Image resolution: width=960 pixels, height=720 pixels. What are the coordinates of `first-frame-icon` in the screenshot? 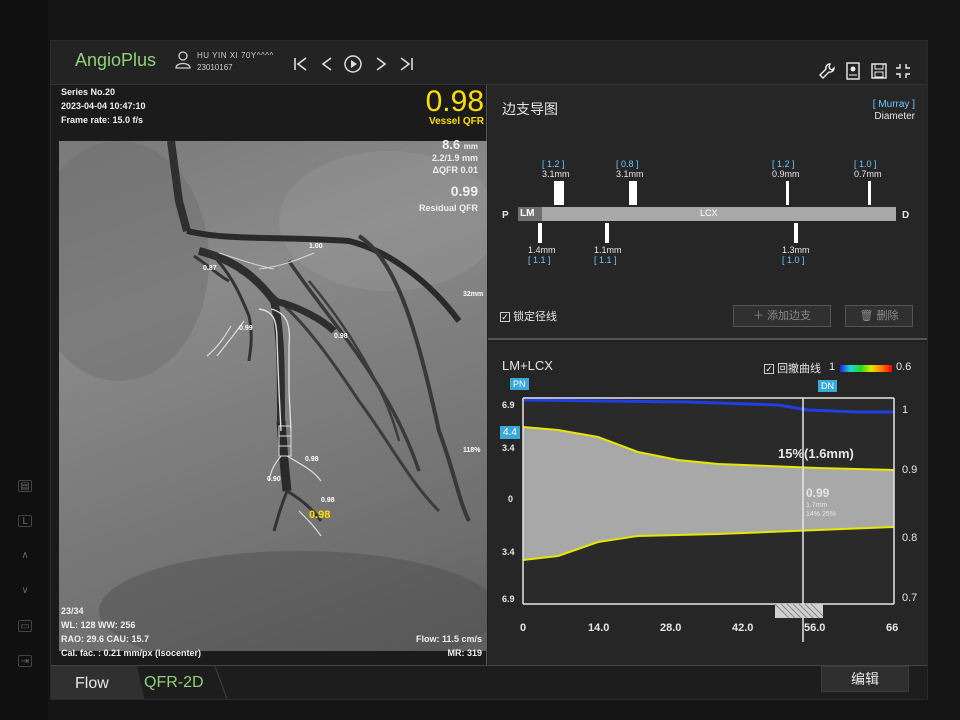 It's located at (301, 64).